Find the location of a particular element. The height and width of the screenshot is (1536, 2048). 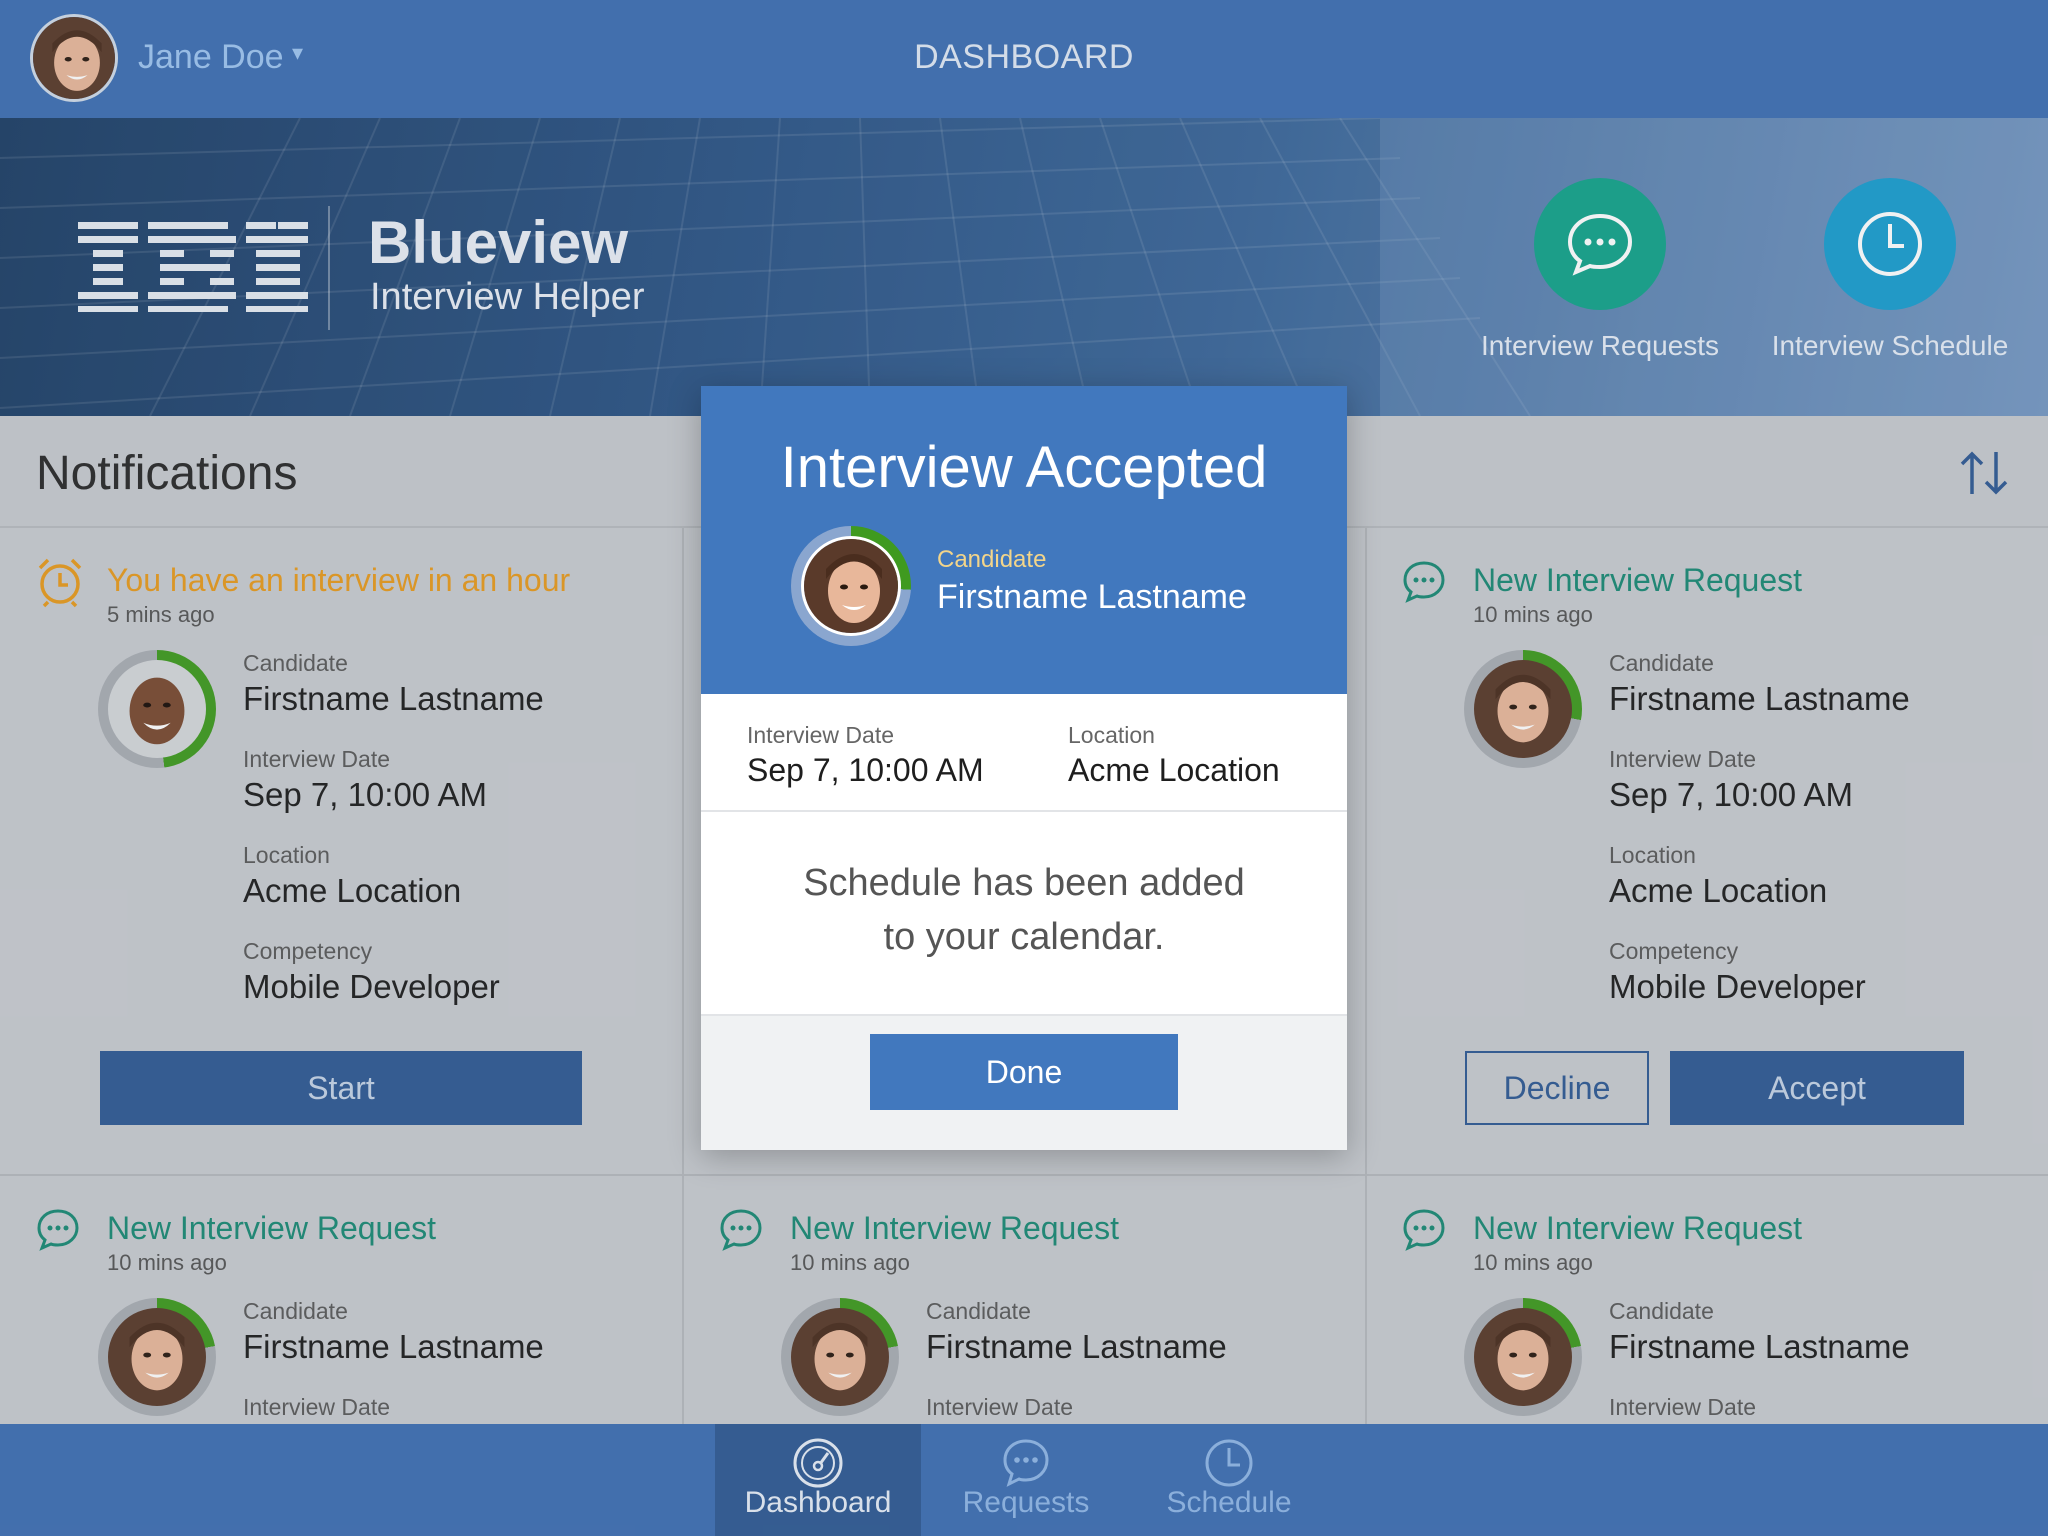

page-title: DASHBOARD is located at coordinates (1024, 57).